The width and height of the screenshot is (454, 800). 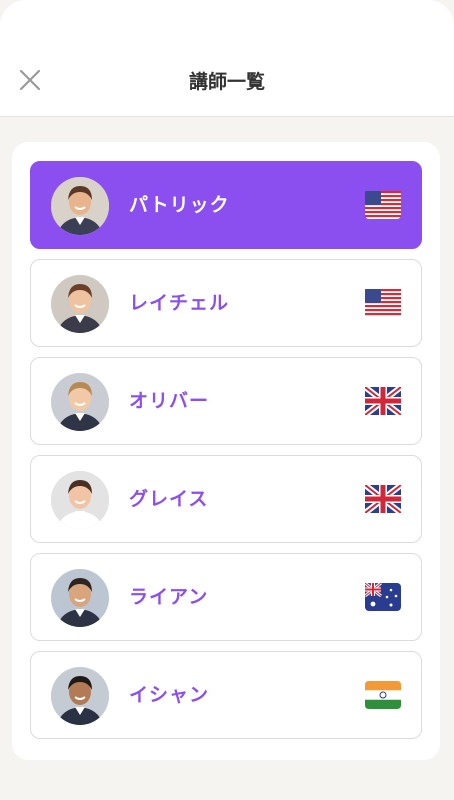 I want to click on india-flag-icon, so click(x=383, y=695).